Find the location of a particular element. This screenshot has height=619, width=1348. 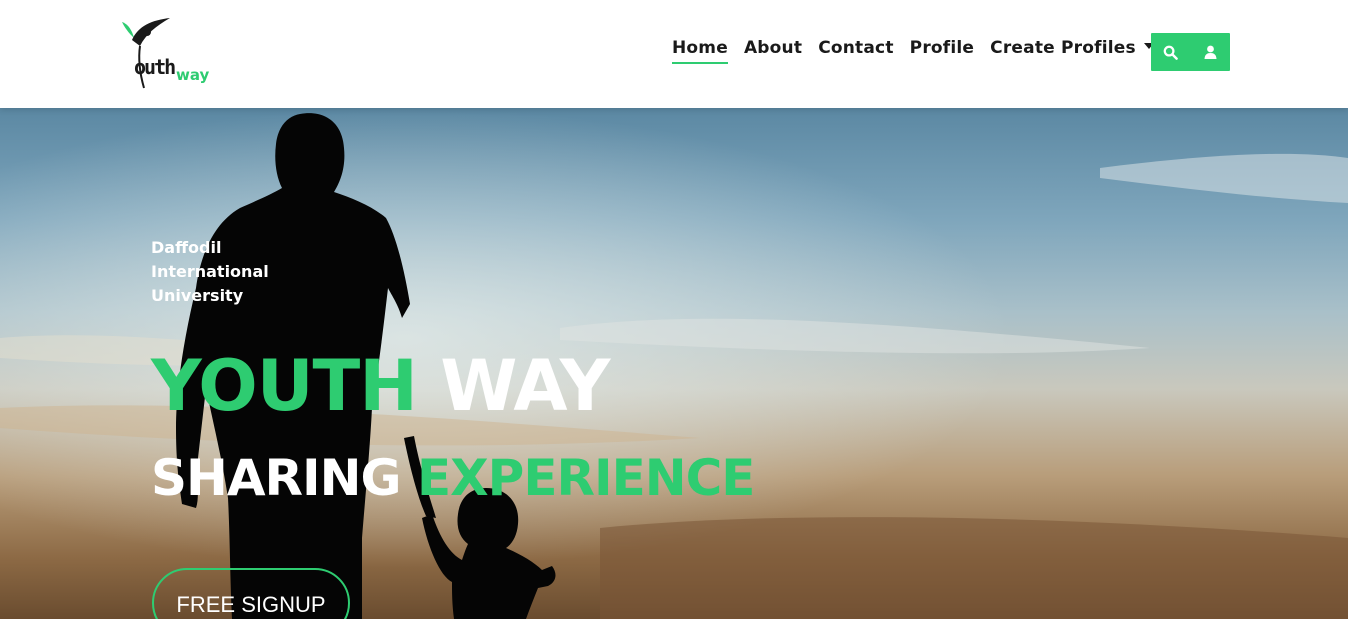

nav-contact: Contact is located at coordinates (855, 51).